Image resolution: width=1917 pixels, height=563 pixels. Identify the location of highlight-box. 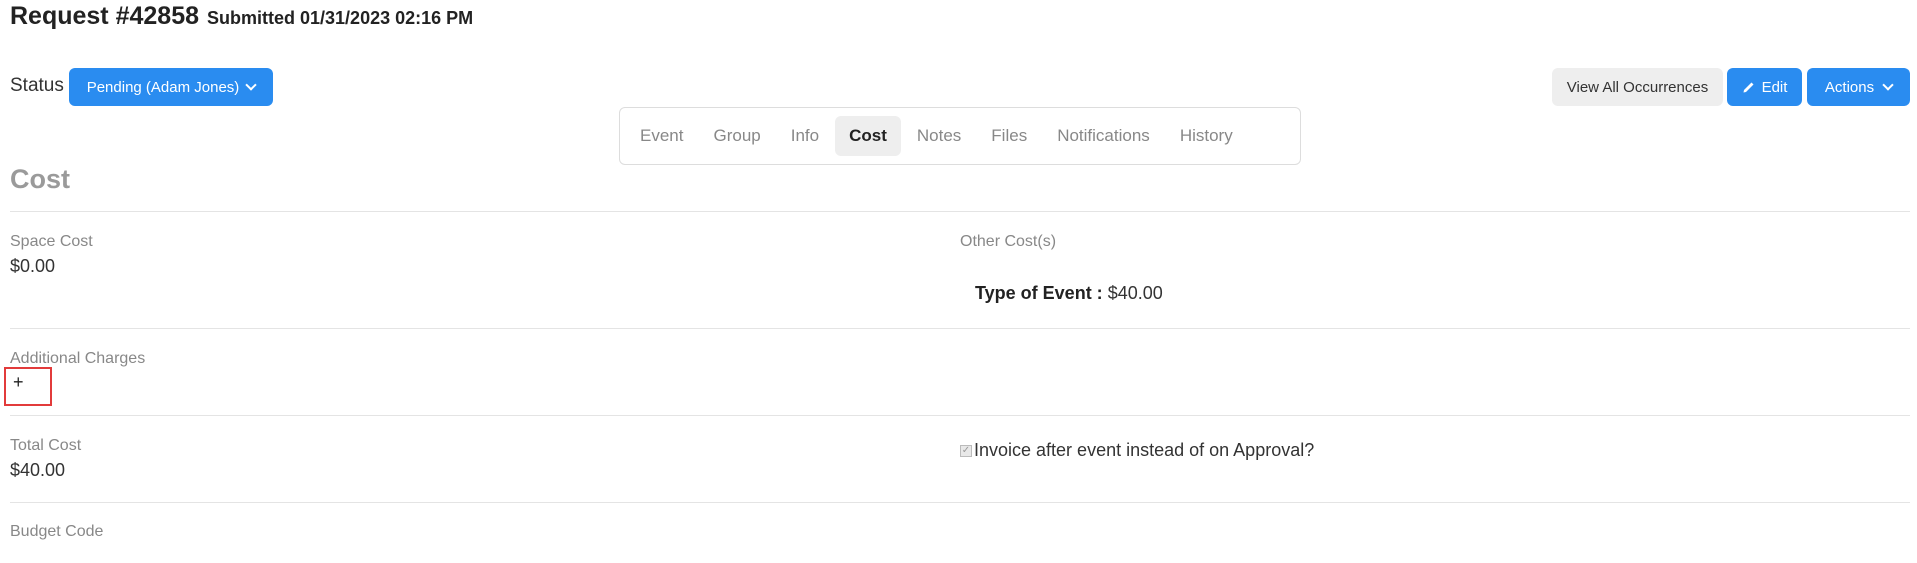
(28, 386).